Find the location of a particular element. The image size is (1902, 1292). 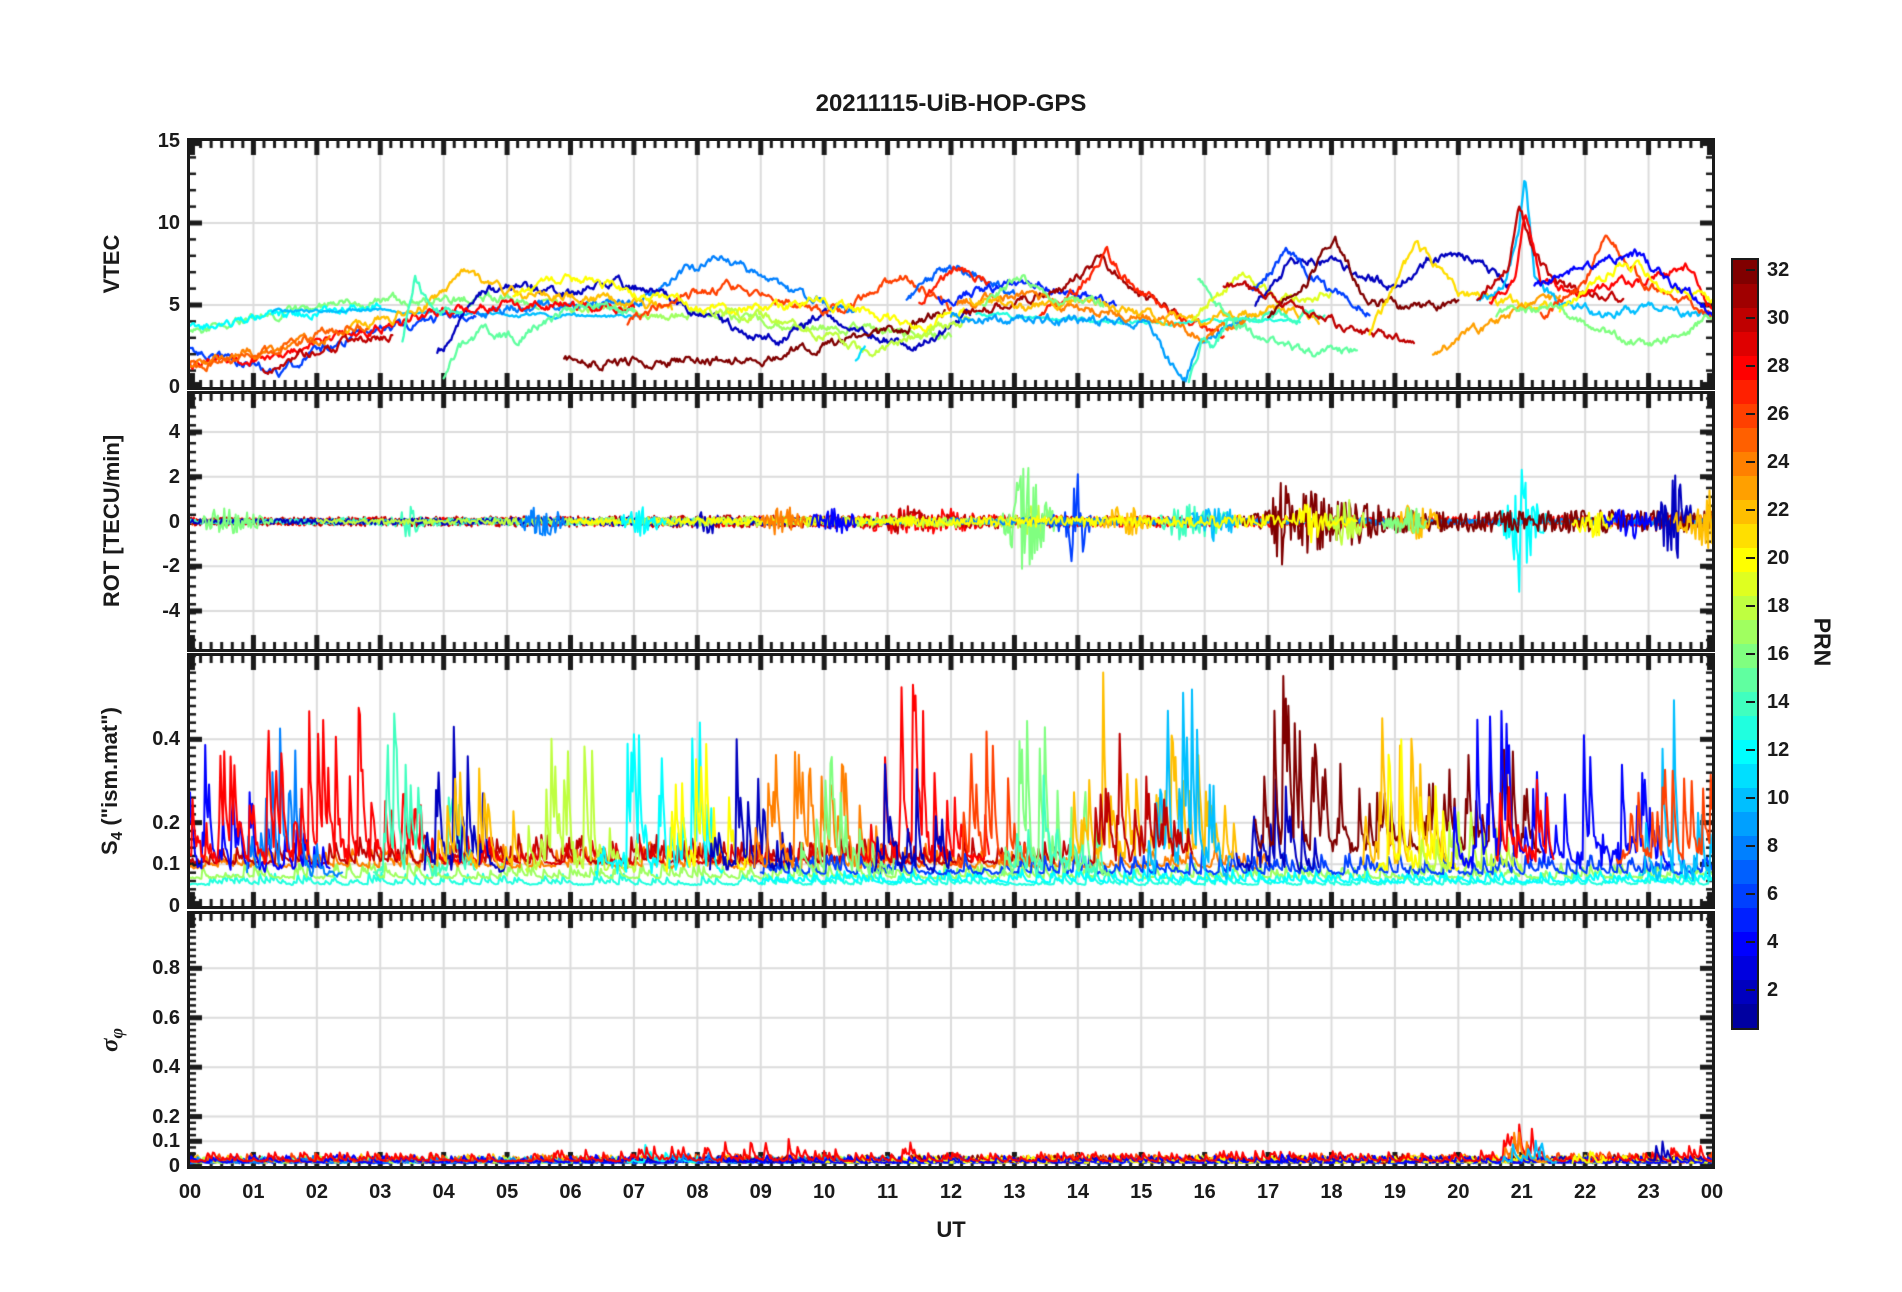

colorbar-tick-label: 22 is located at coordinates (1778, 510).